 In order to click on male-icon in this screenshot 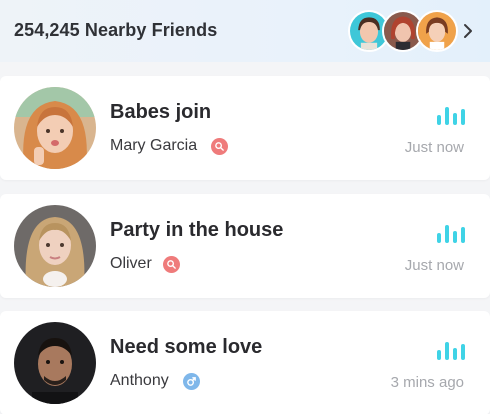, I will do `click(191, 381)`.